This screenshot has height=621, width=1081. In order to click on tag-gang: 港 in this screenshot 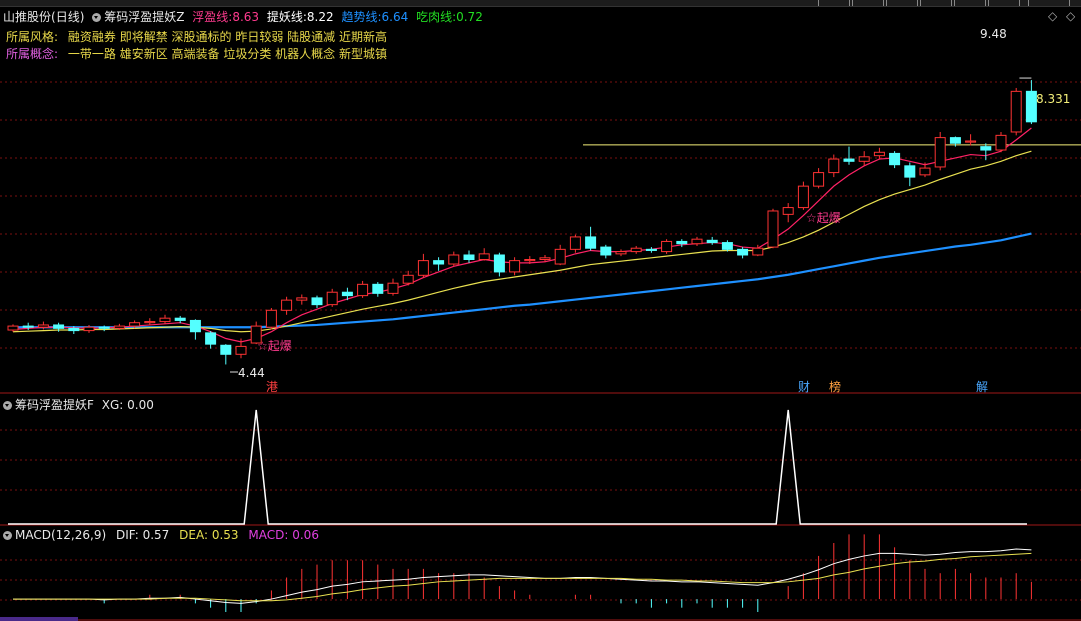, I will do `click(272, 386)`.